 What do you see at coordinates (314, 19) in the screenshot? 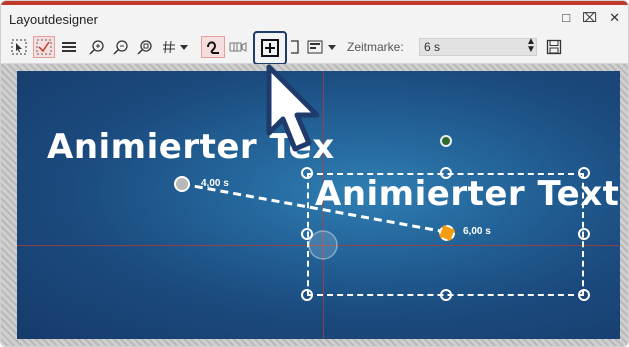
I see `title-bar: Layoutdesigner □ ⌧ ✕` at bounding box center [314, 19].